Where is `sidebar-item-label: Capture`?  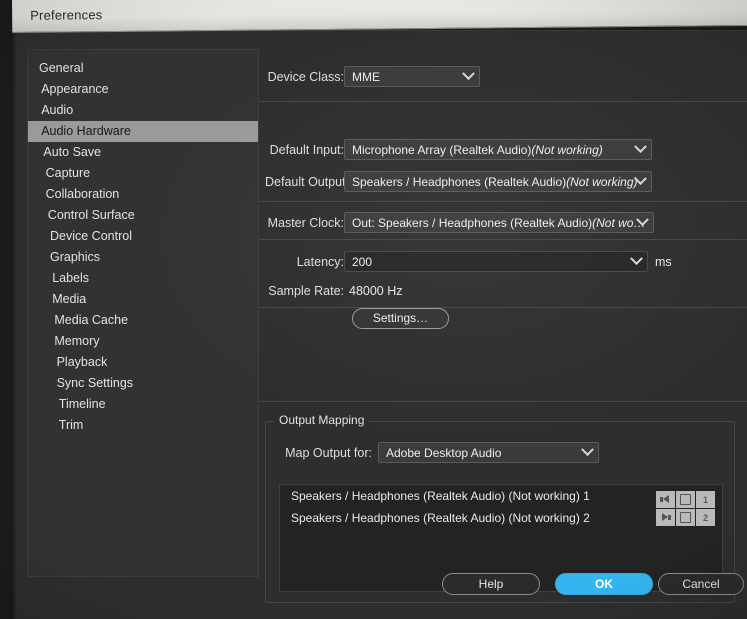 sidebar-item-label: Capture is located at coordinates (68, 173).